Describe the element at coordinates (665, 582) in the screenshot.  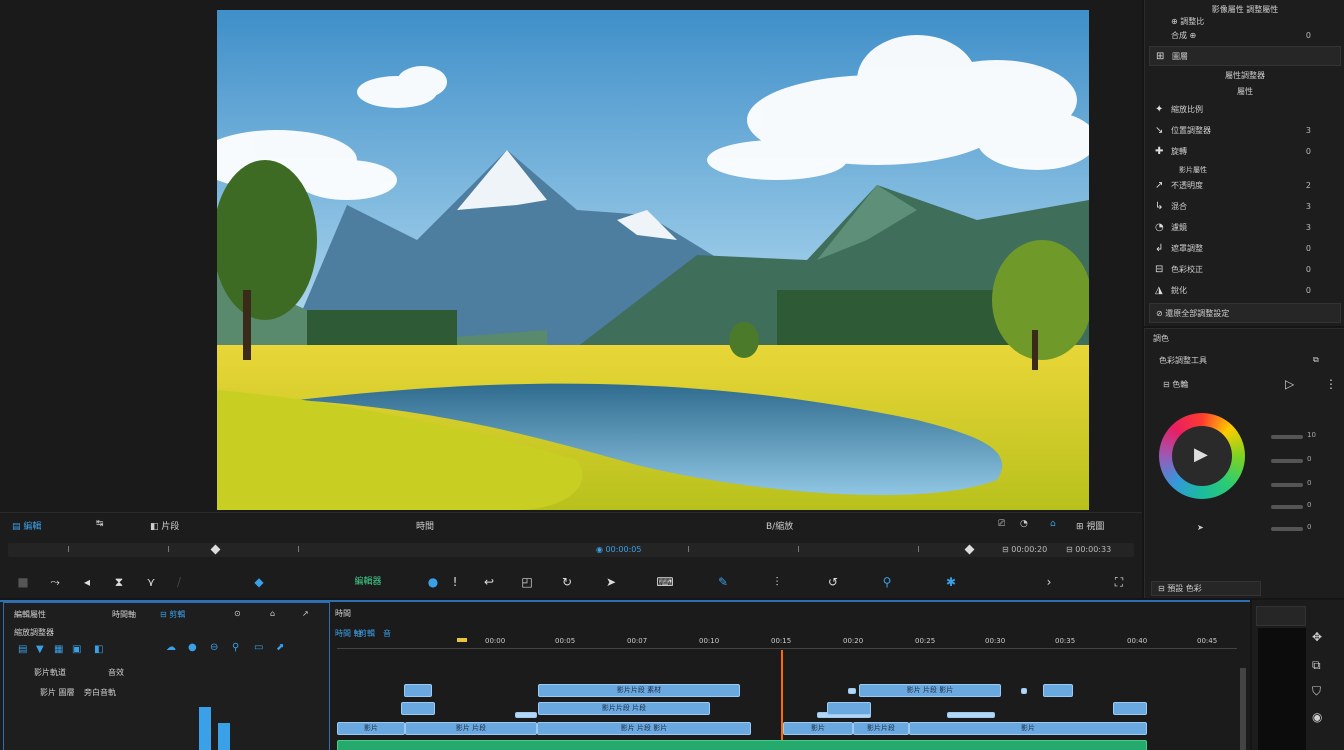
I see `keyboard-icon: ⌨` at that location.